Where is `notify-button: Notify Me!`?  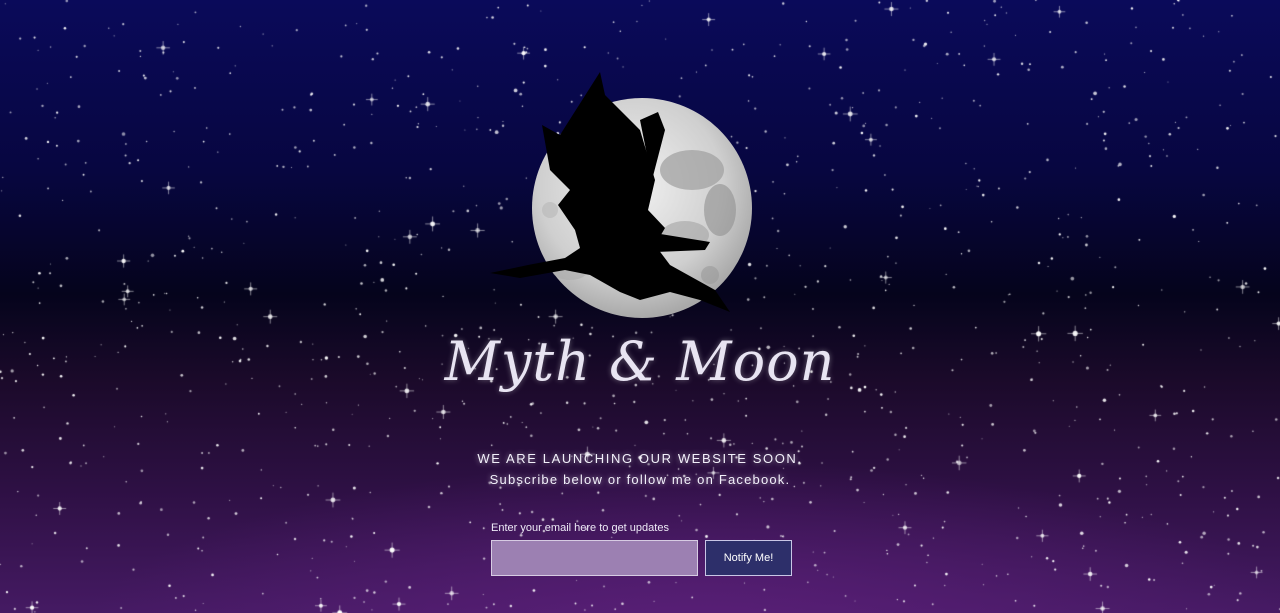 notify-button: Notify Me! is located at coordinates (748, 558).